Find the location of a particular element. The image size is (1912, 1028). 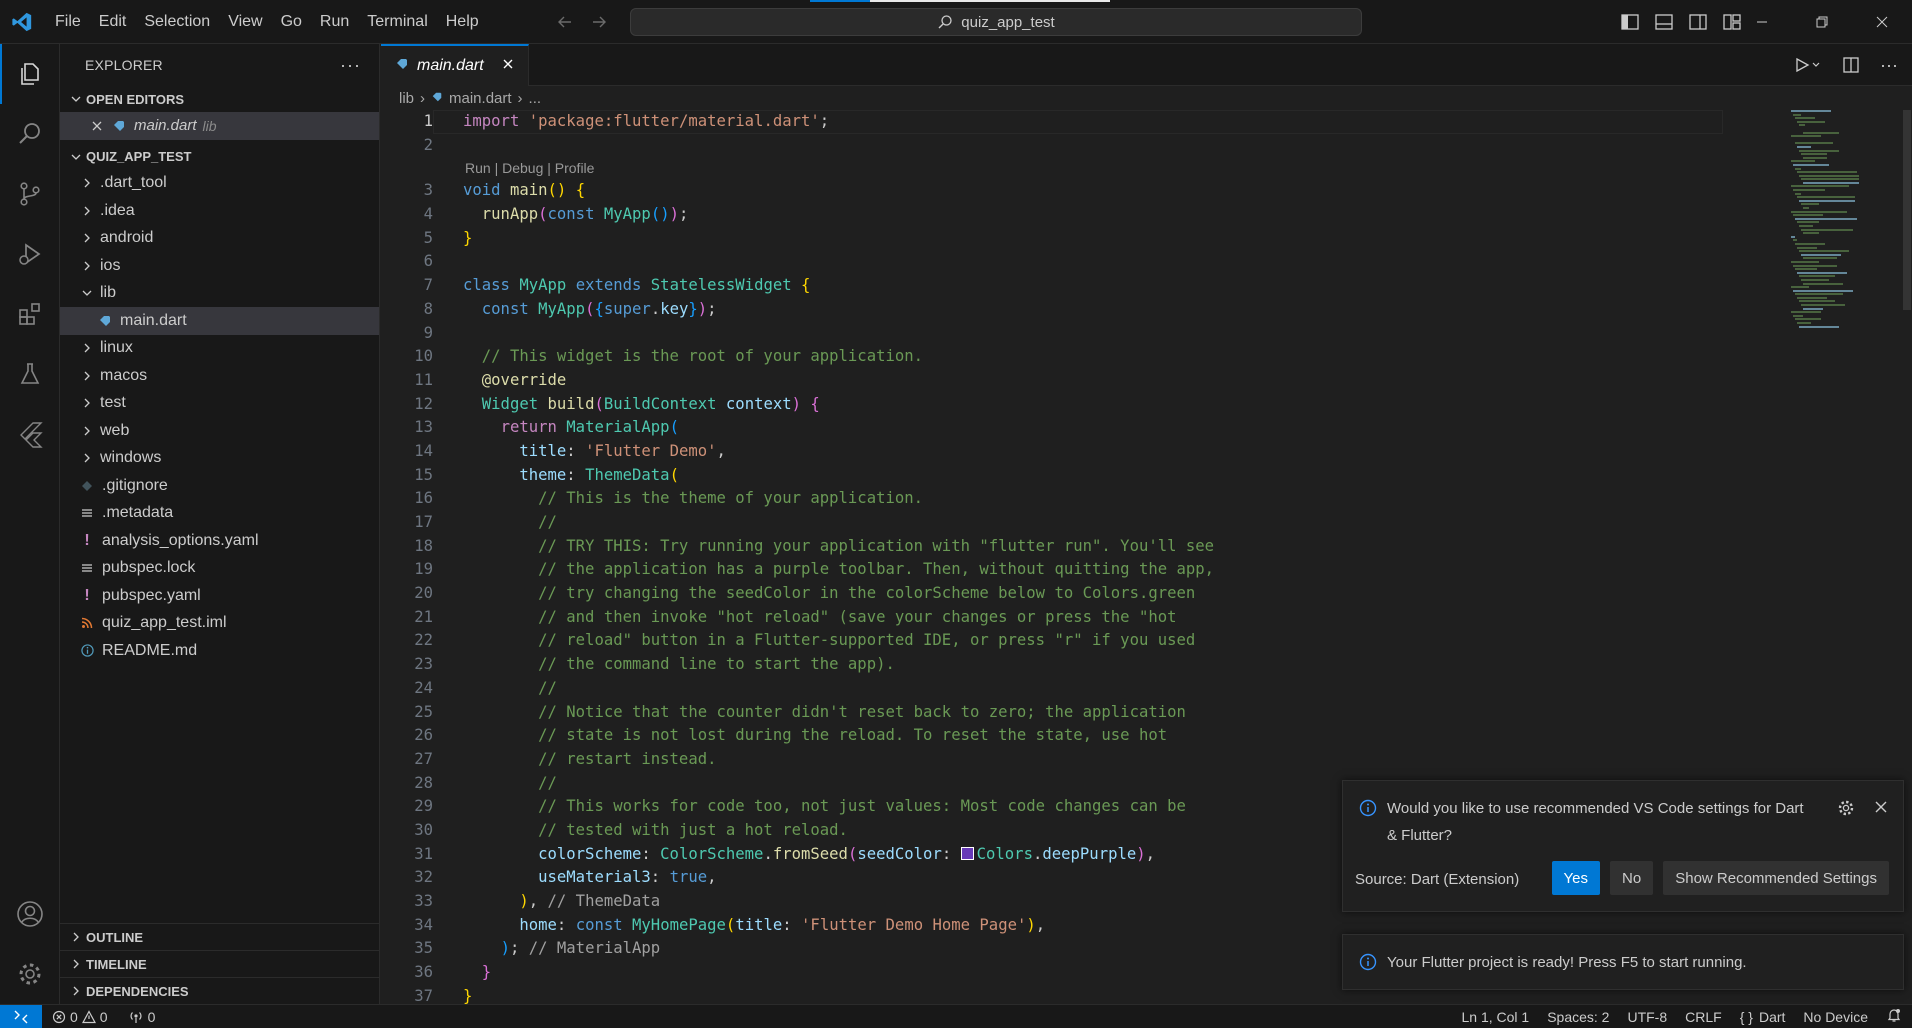

back-arrow-icon is located at coordinates (565, 22).